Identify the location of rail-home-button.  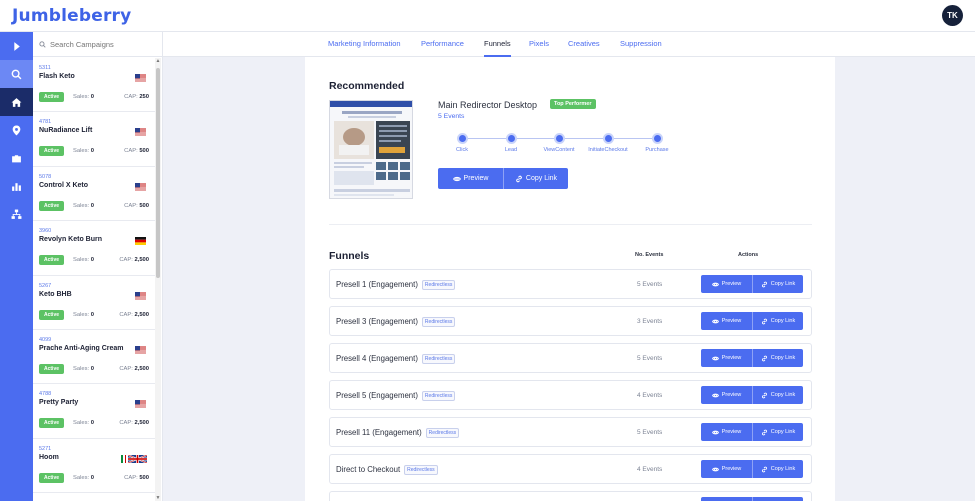
(16, 102).